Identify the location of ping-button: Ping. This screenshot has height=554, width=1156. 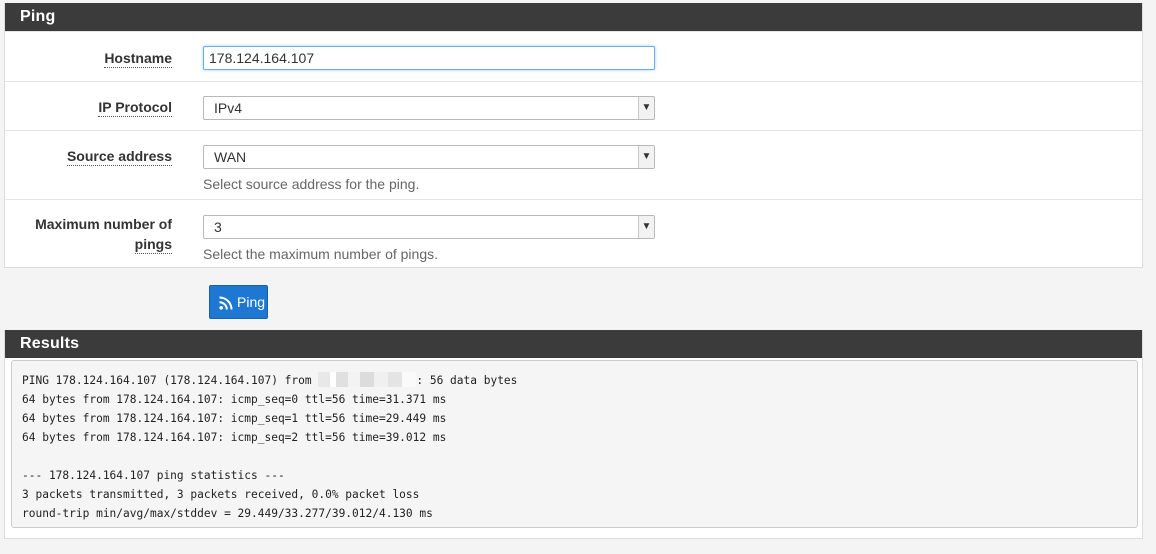
(238, 302).